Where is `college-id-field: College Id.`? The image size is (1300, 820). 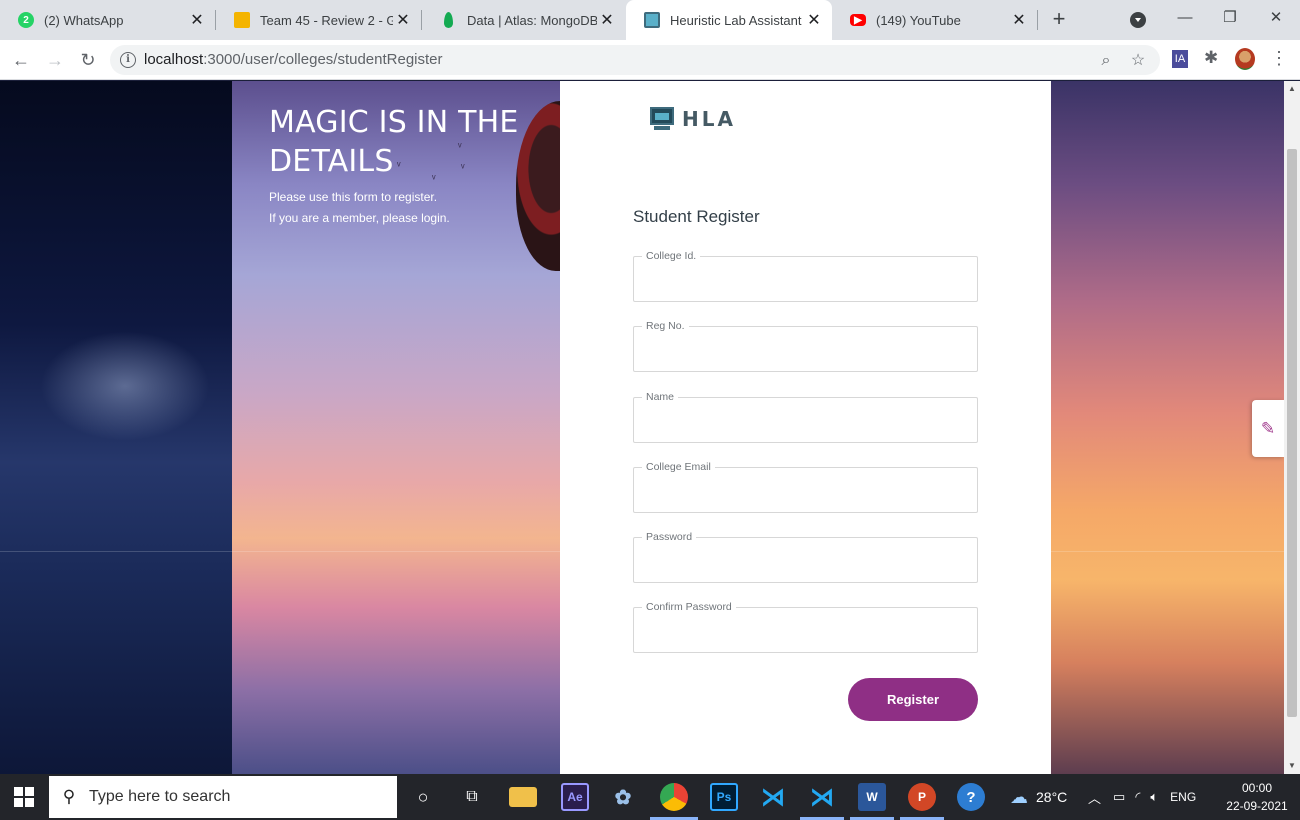 college-id-field: College Id. is located at coordinates (805, 276).